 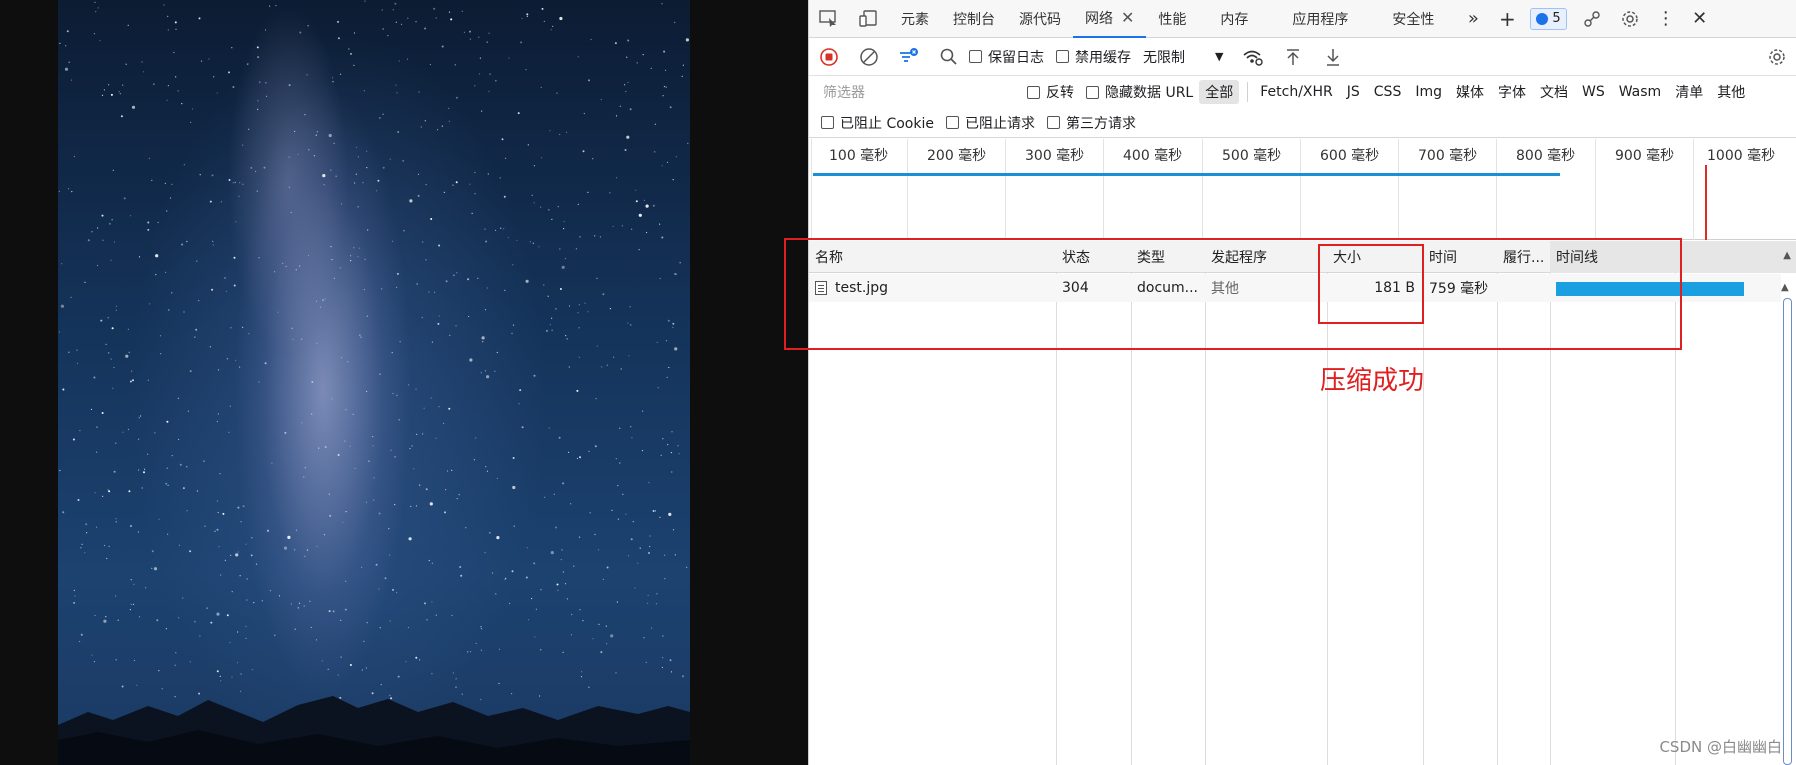 What do you see at coordinates (829, 57) in the screenshot?
I see `record-stop-icon` at bounding box center [829, 57].